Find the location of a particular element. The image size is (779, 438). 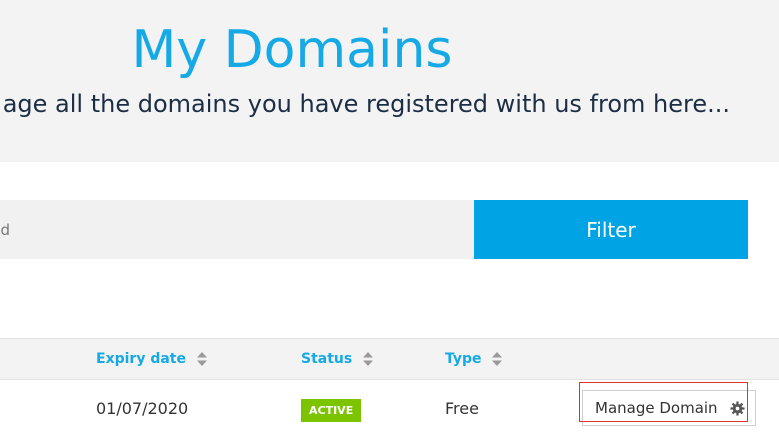

filter-input: nd is located at coordinates (237, 229).